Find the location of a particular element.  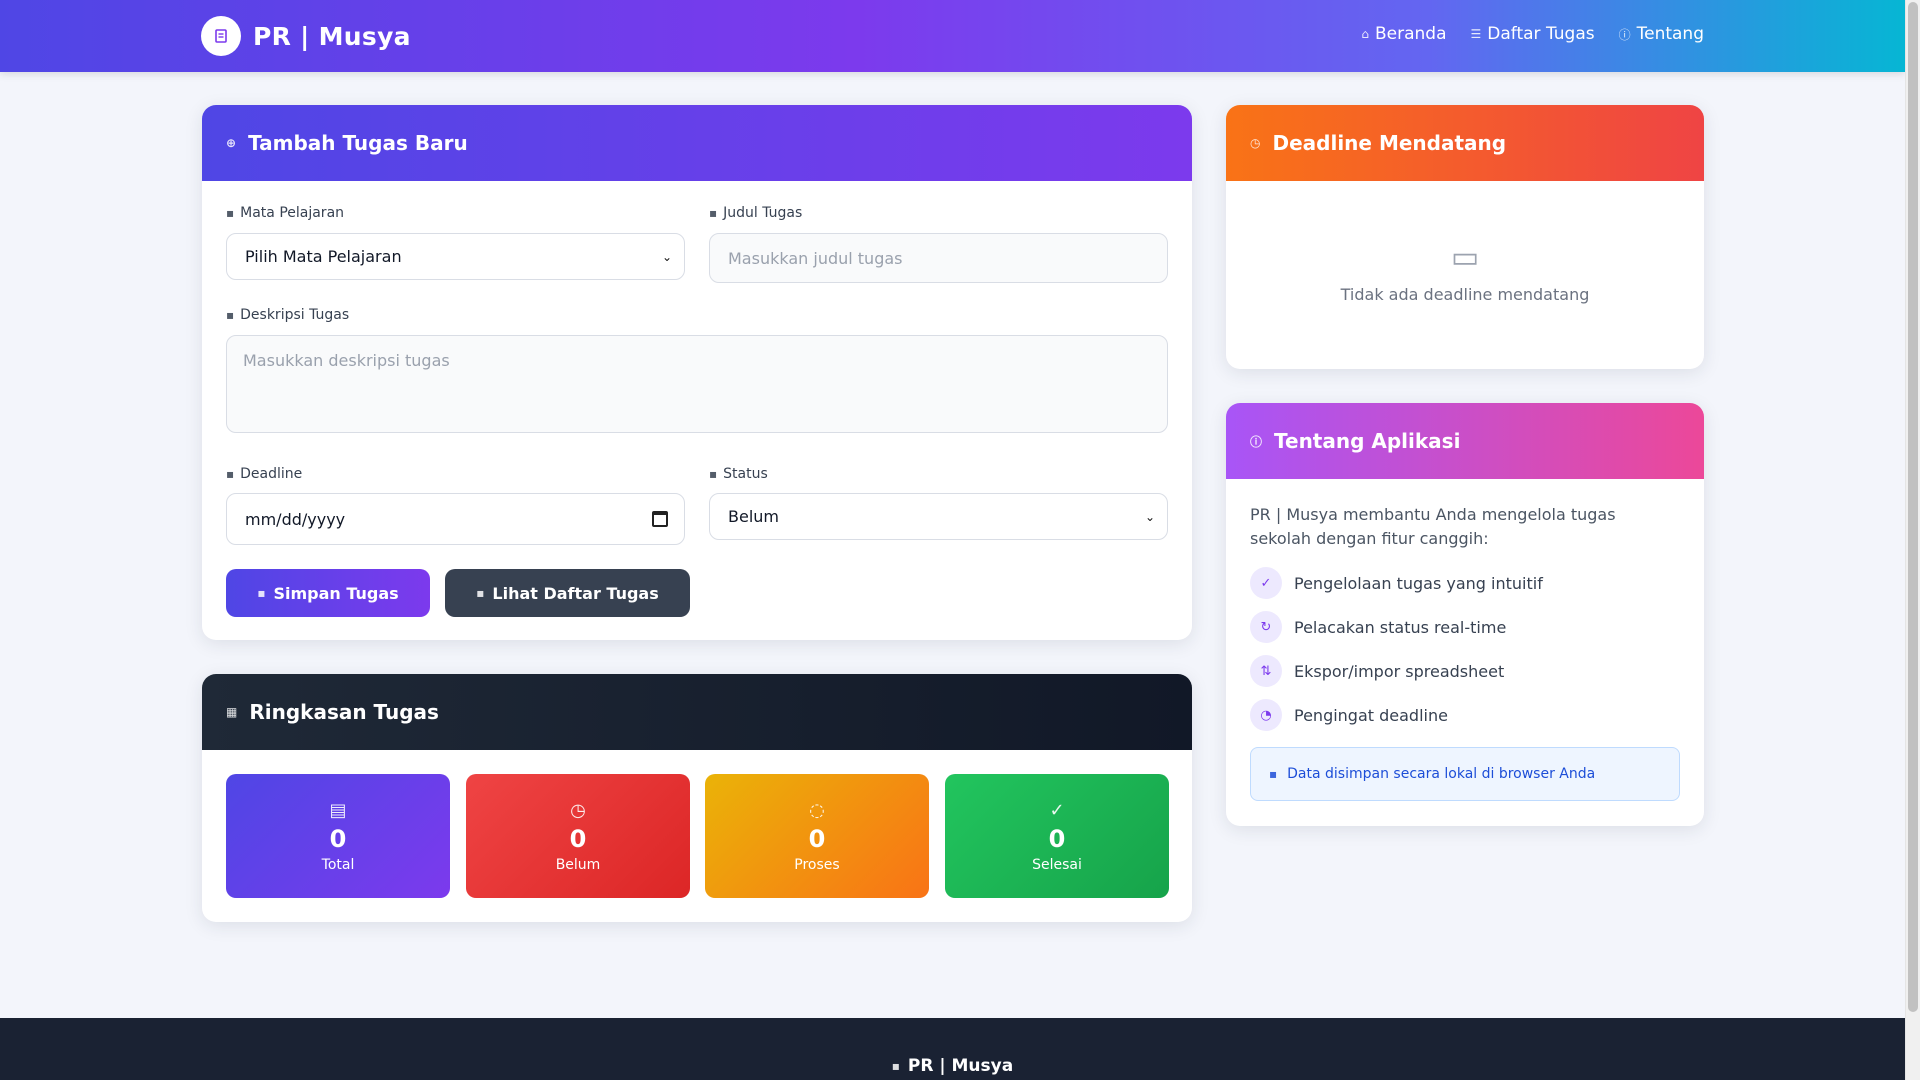

list-icon: ▪ is located at coordinates (480, 593).